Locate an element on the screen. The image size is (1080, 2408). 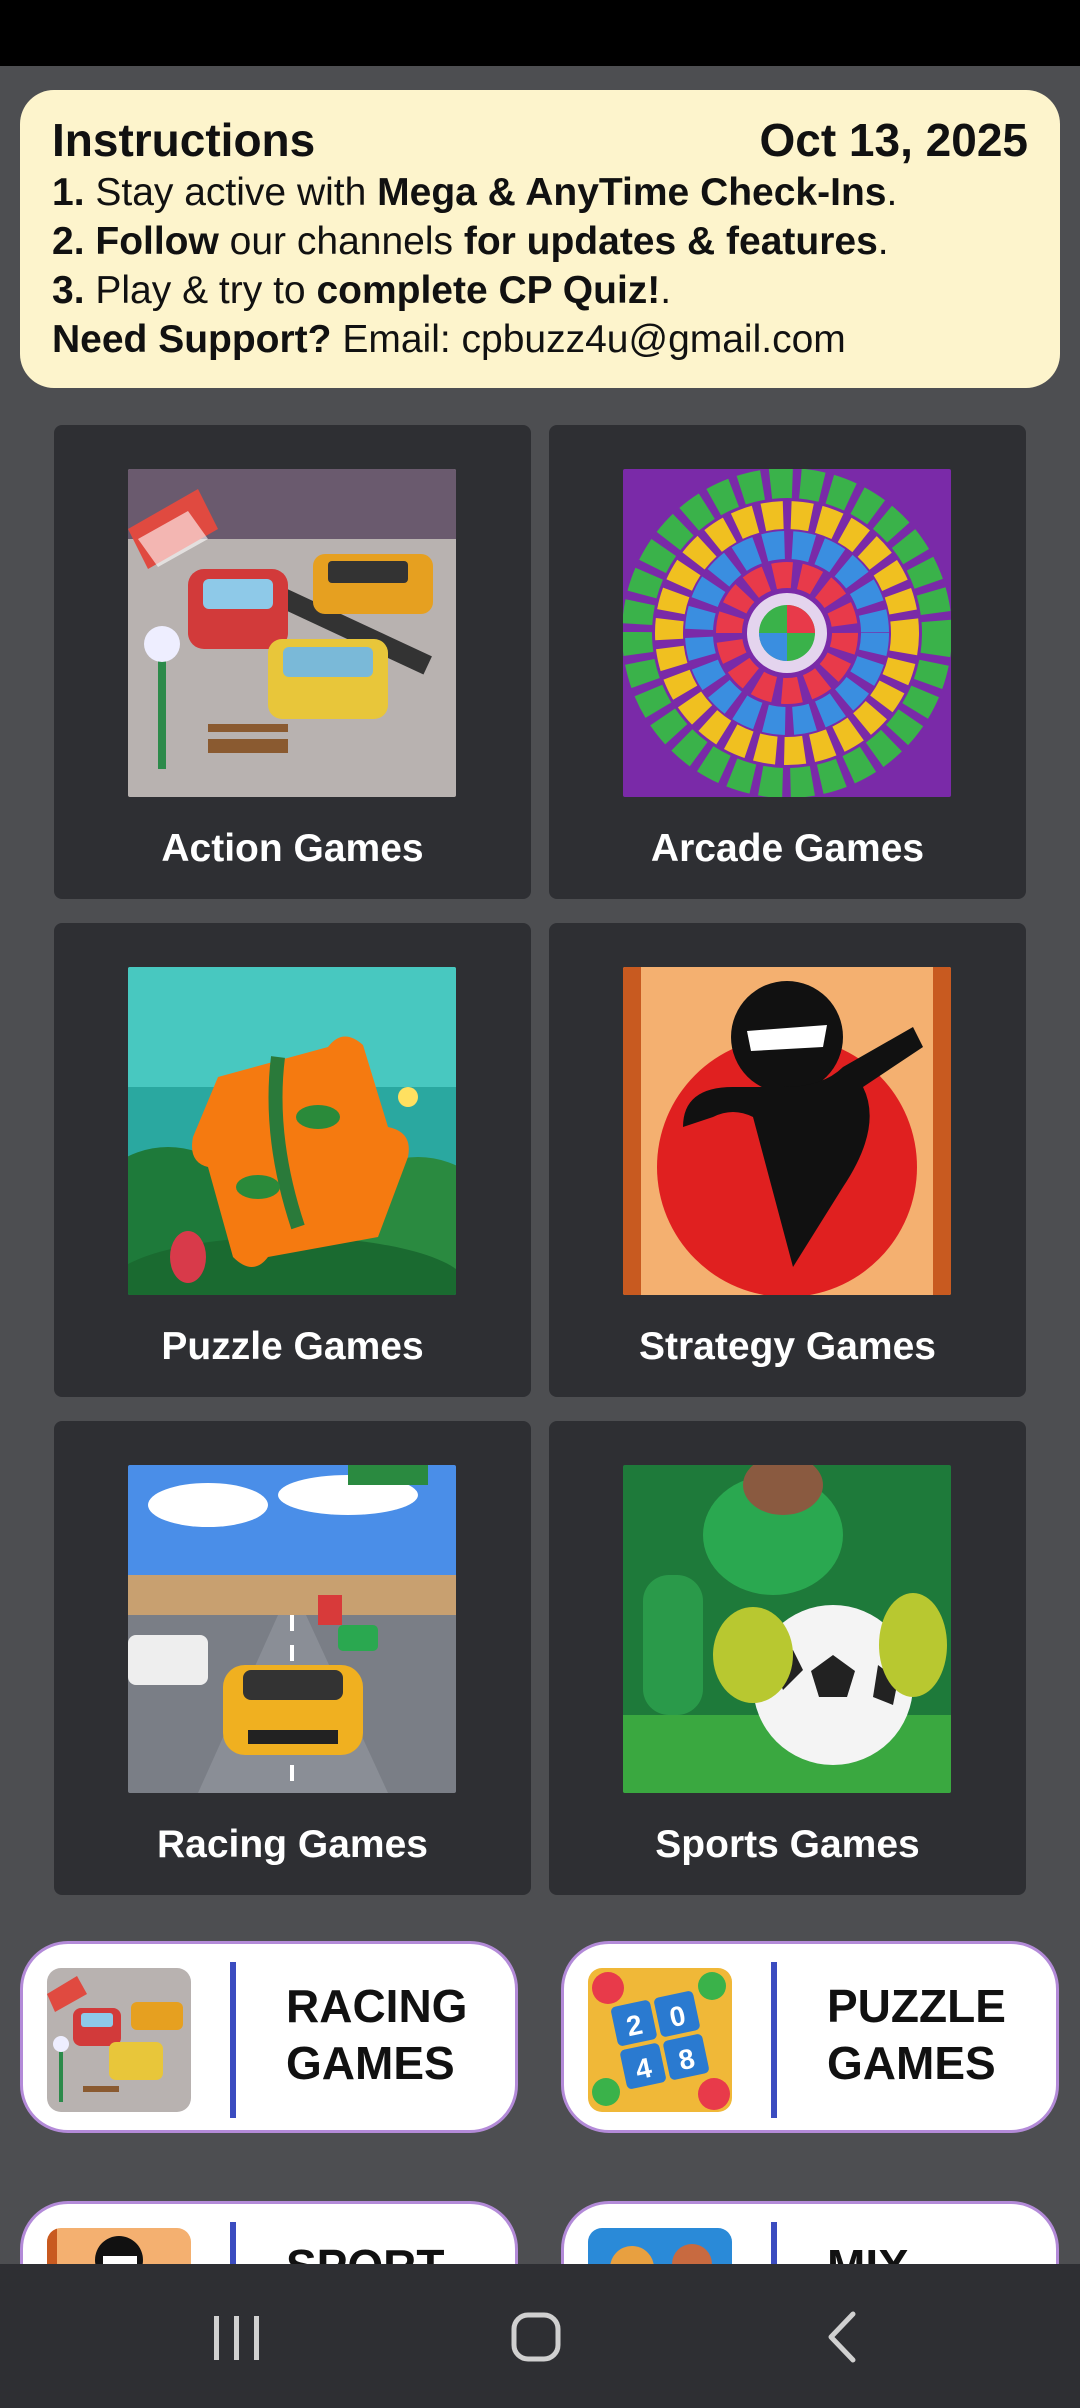
puzzle-games-link: 2 0 4 8 PUZZLE GAMES is located at coordinates (810, 2037).